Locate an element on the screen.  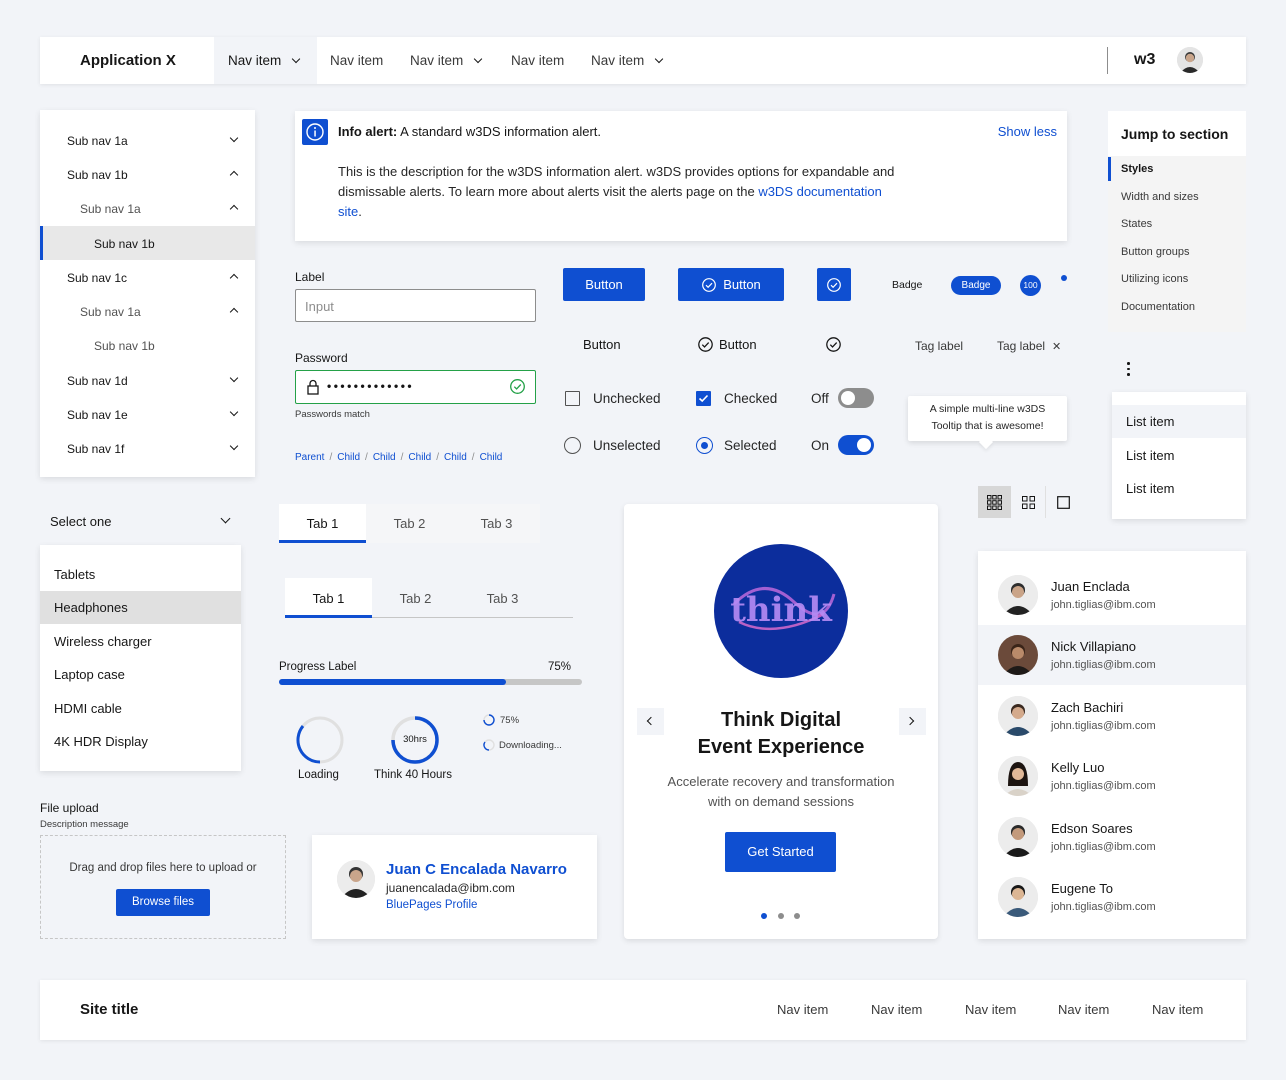
jump-item: States is located at coordinates (1136, 224).